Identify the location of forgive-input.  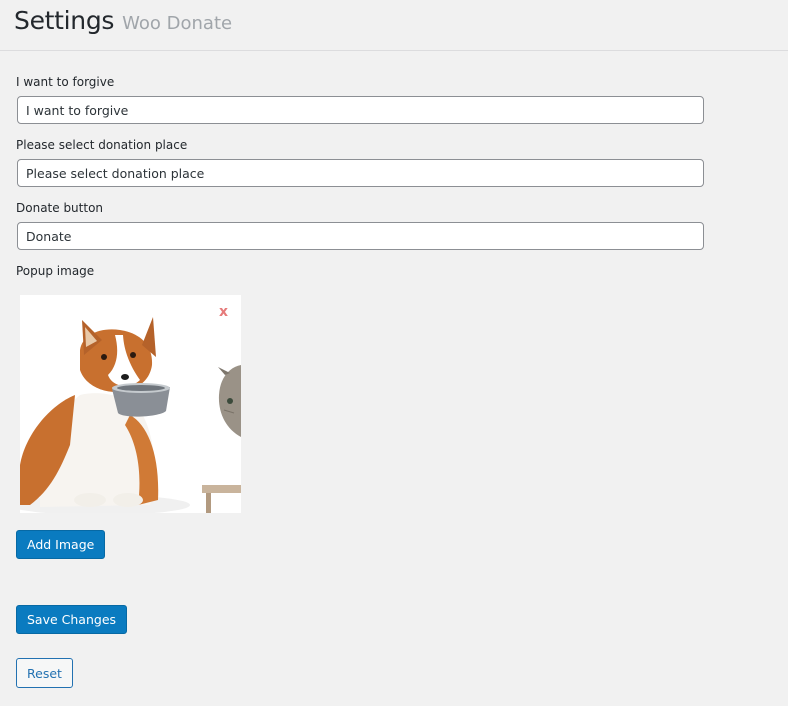
(360, 110).